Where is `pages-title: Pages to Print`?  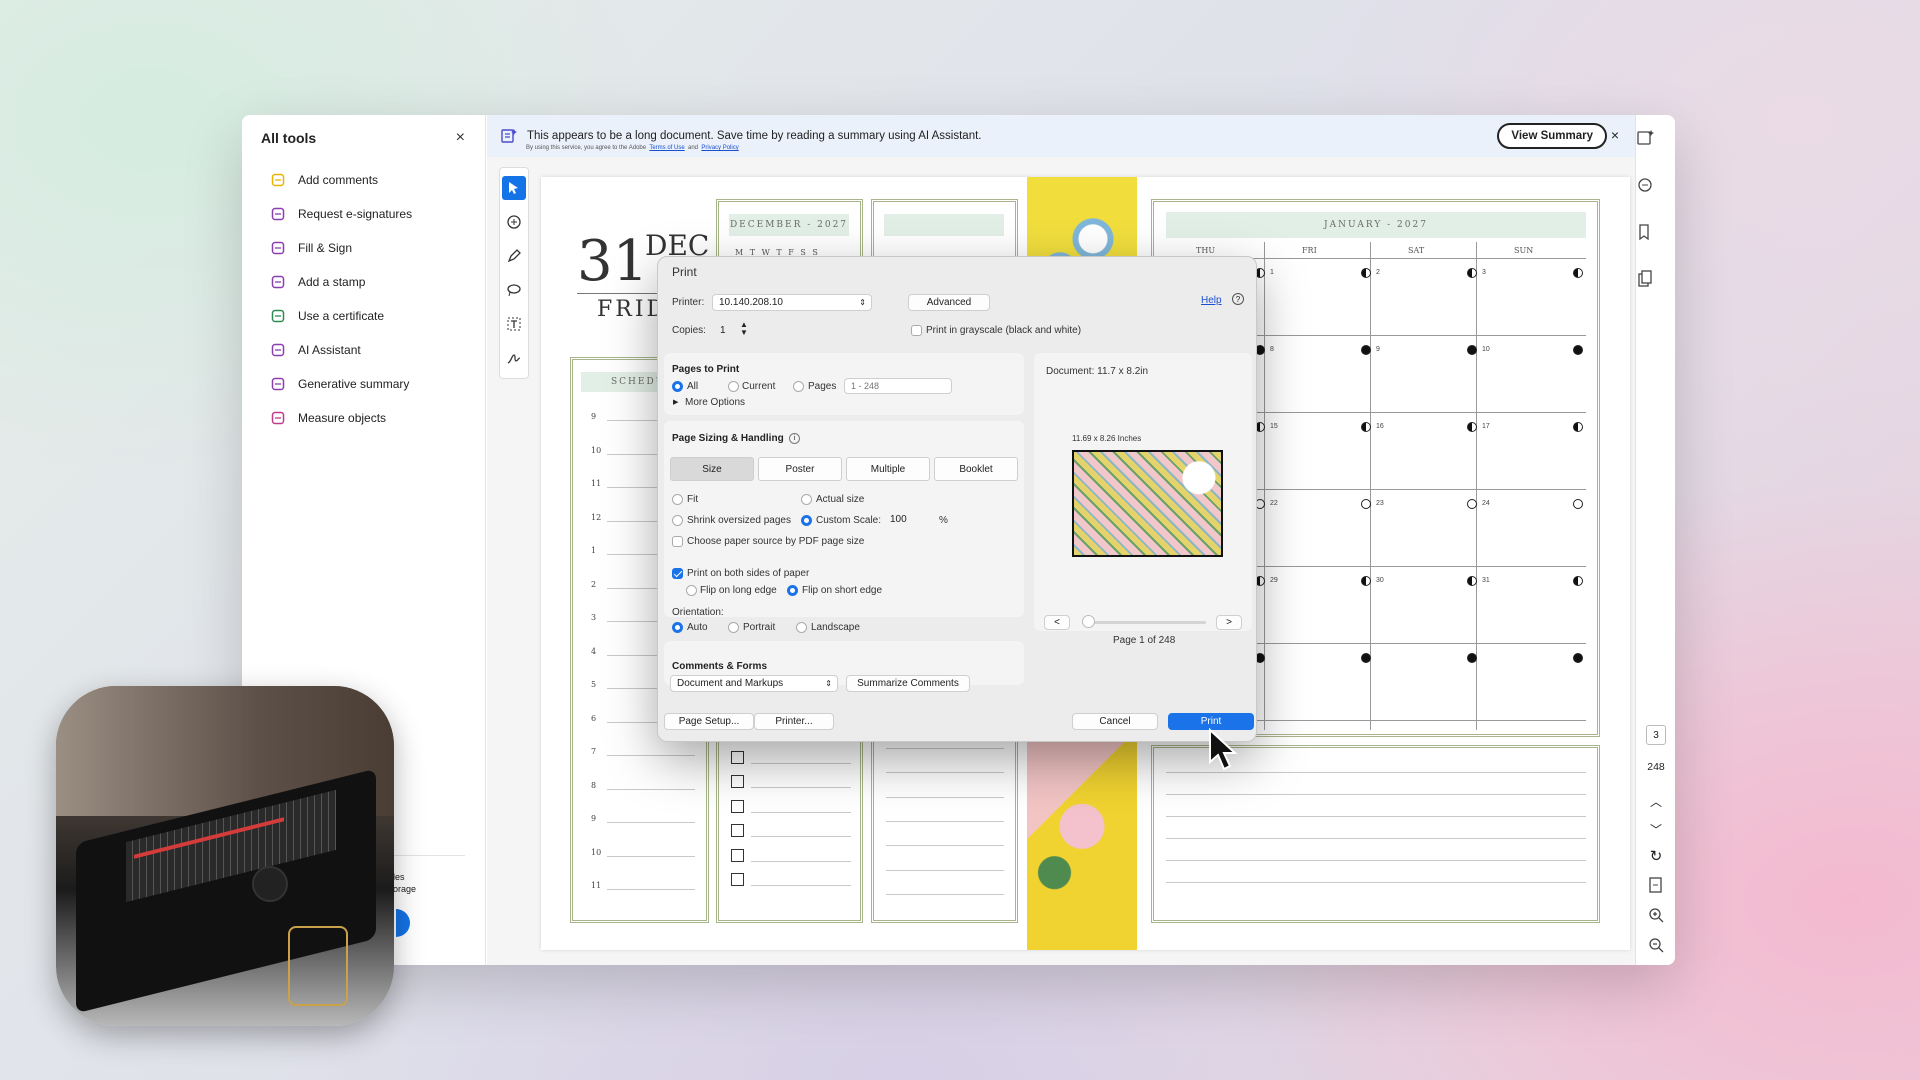
pages-title: Pages to Print is located at coordinates (706, 369).